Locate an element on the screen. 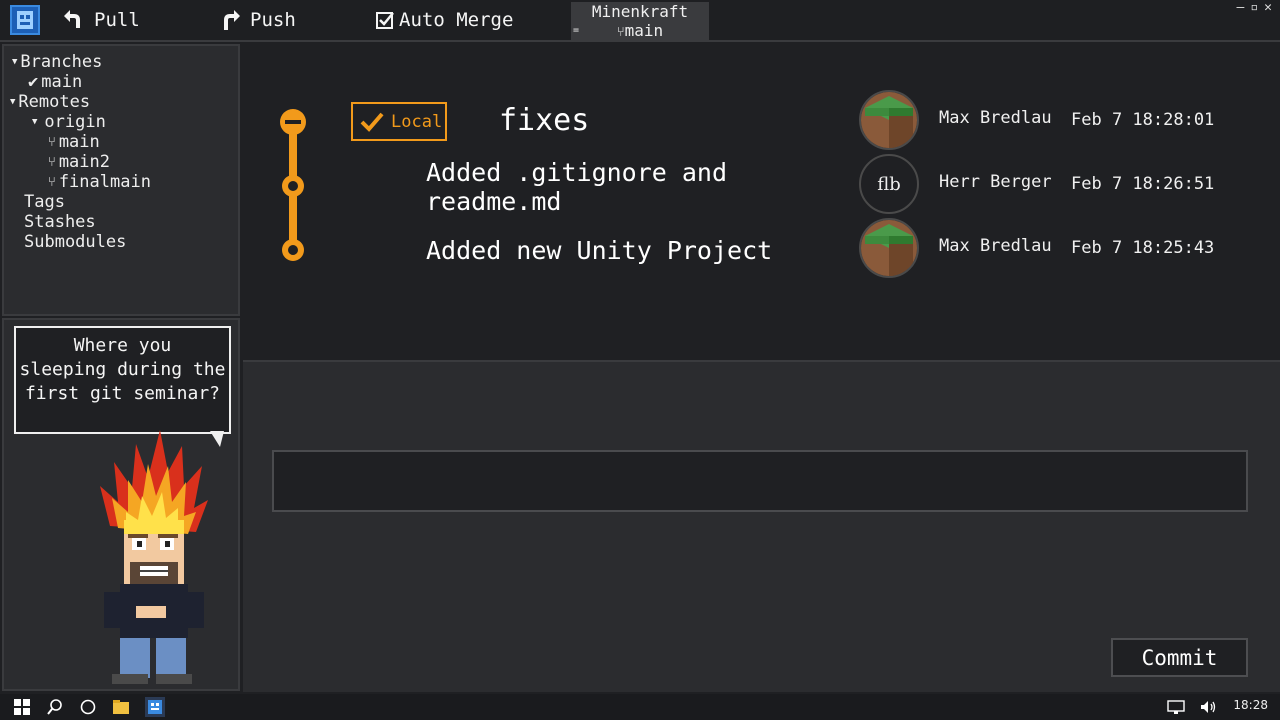 Image resolution: width=1280 pixels, height=720 pixels. network-icon is located at coordinates (1176, 707).